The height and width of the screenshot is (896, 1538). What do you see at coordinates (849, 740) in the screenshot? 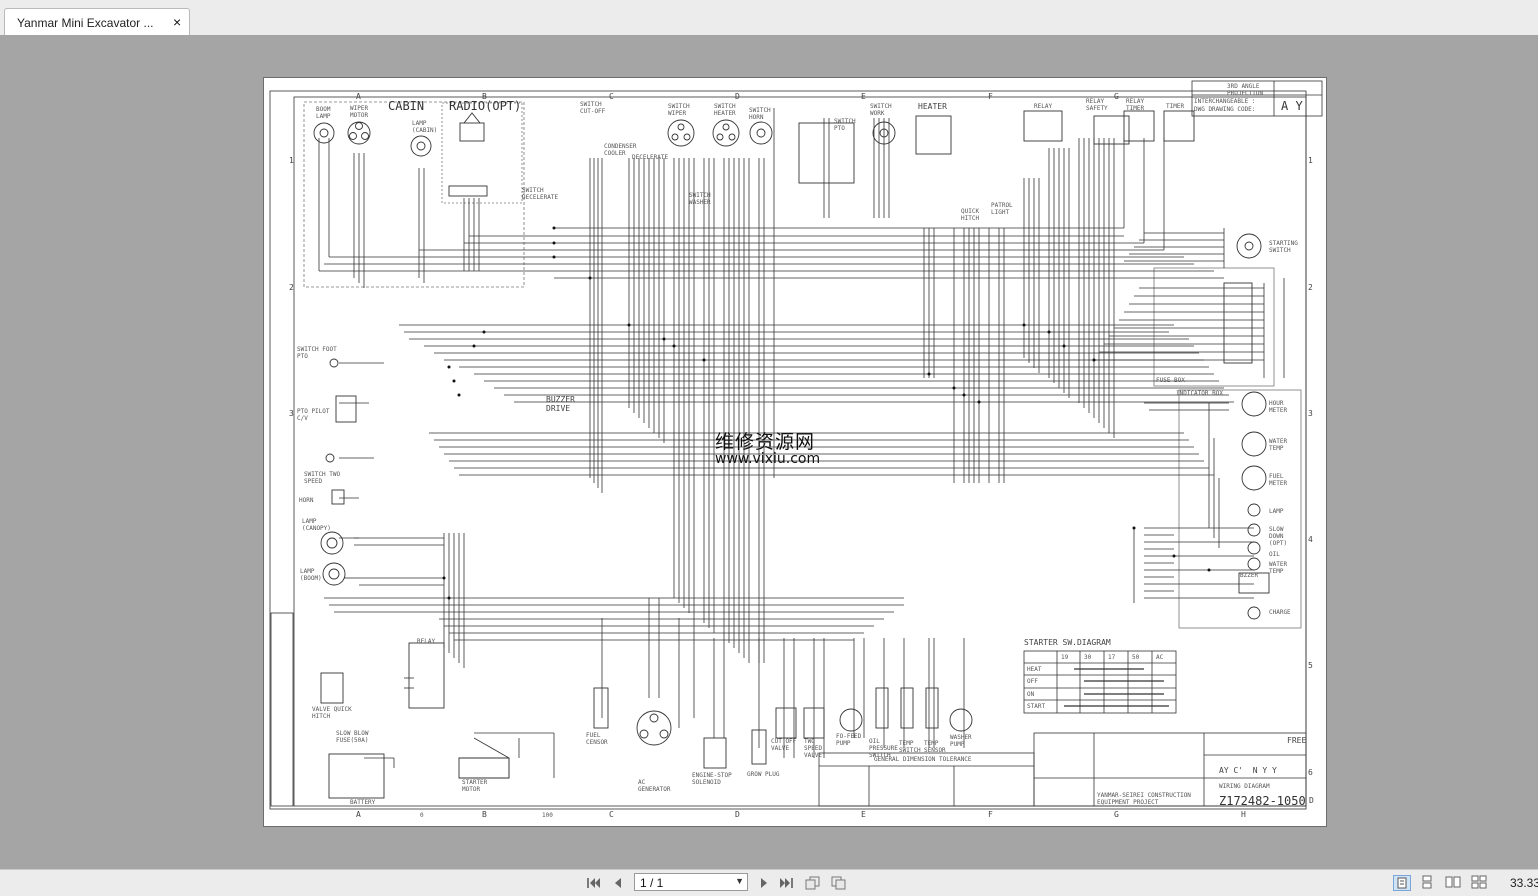
I see `feed-pump-label: FO-FEED PUMP` at bounding box center [849, 740].